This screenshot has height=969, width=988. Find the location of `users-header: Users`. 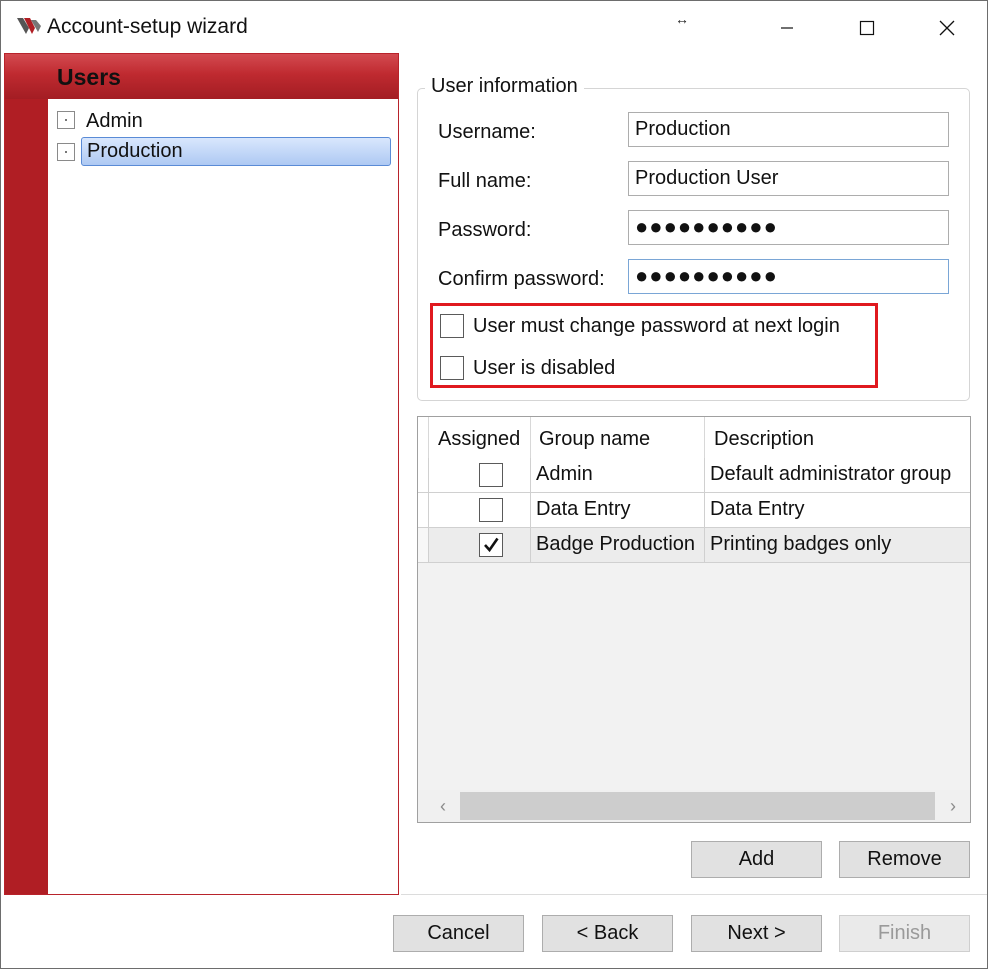

users-header: Users is located at coordinates (201, 76).